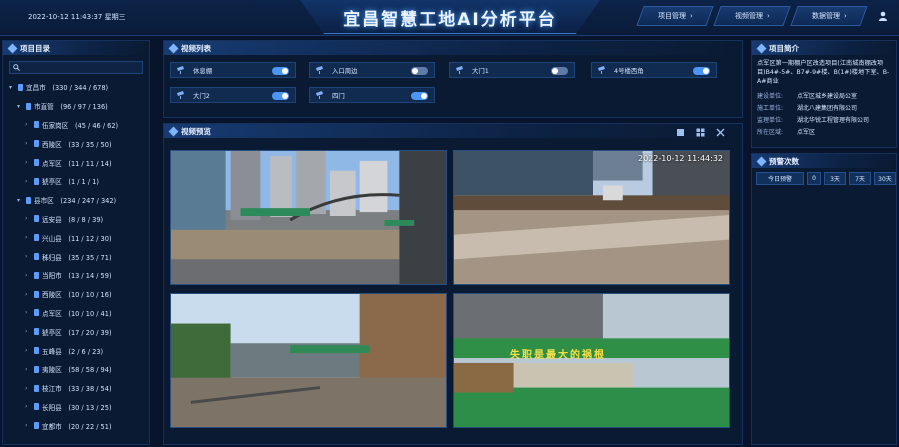  What do you see at coordinates (591, 360) in the screenshot?
I see `video-feed-4: 失职是最大的祸根` at bounding box center [591, 360].